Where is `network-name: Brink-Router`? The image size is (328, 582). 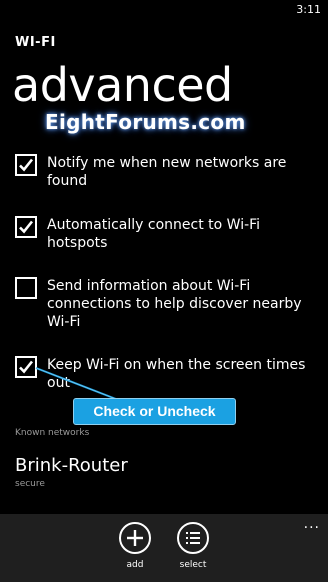 network-name: Brink-Router is located at coordinates (71, 465).